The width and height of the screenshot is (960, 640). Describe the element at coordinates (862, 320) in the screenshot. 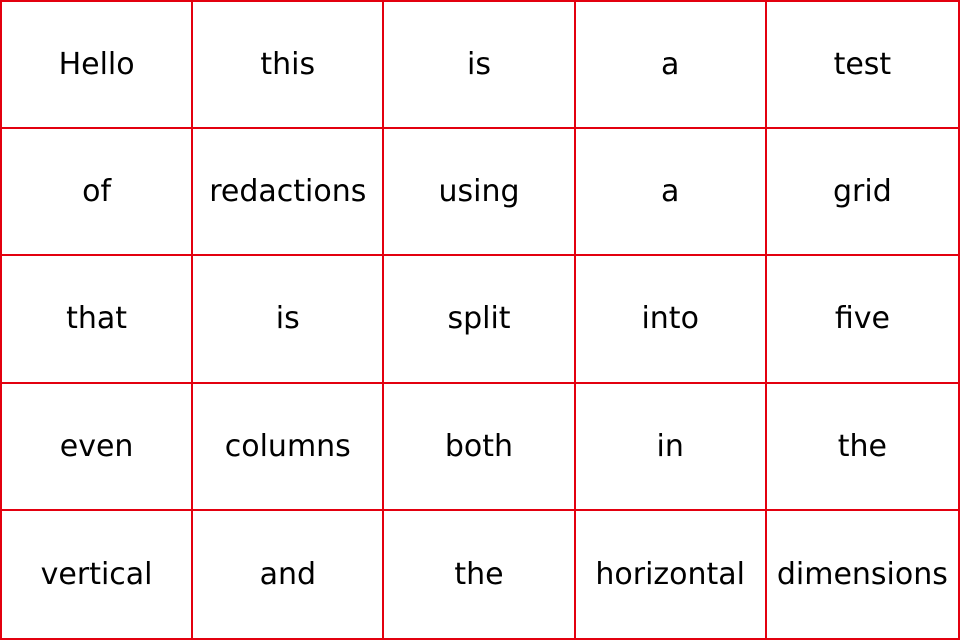

I see `grid-cell: five` at that location.